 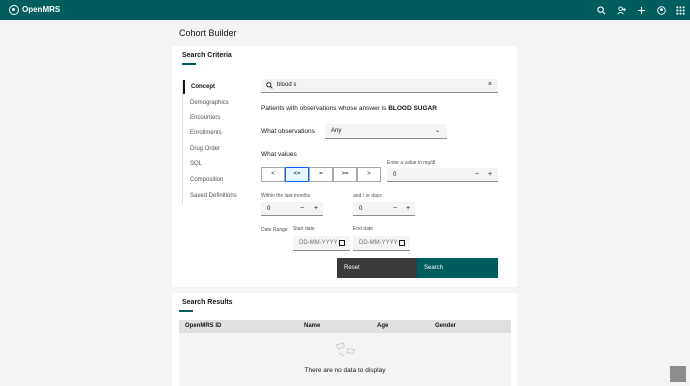 What do you see at coordinates (384, 209) in the screenshot?
I see `days-number-input: 0 − +` at bounding box center [384, 209].